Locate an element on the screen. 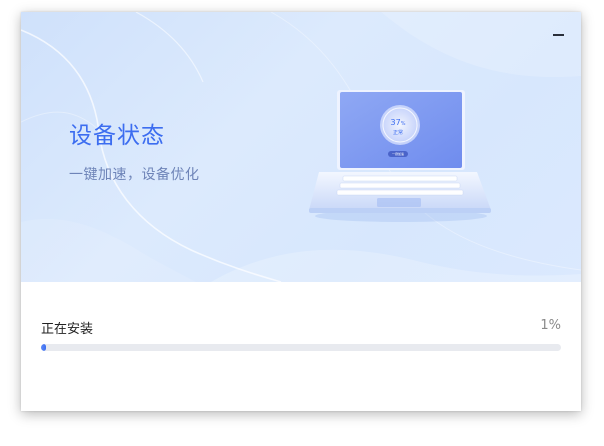 The image size is (604, 446). laptop-screen-value: 37% is located at coordinates (398, 122).